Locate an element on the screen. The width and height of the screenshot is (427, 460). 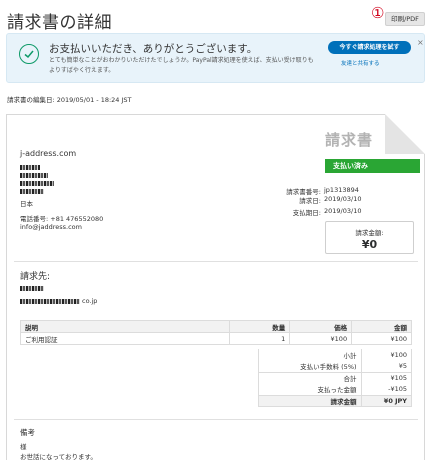
amount-due-label: 請求金額: is located at coordinates (369, 233).